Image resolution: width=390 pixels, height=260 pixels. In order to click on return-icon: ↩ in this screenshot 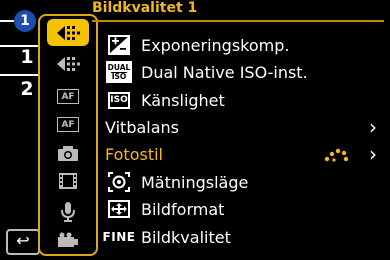, I will do `click(23, 240)`.